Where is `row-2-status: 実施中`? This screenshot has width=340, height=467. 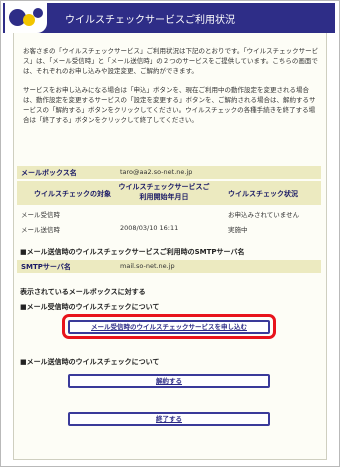
row-2-status: 実施中 is located at coordinates (238, 230).